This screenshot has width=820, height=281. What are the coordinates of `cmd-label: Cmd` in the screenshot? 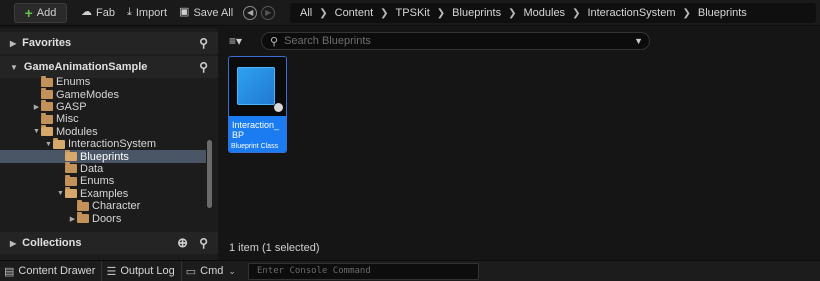 It's located at (212, 271).